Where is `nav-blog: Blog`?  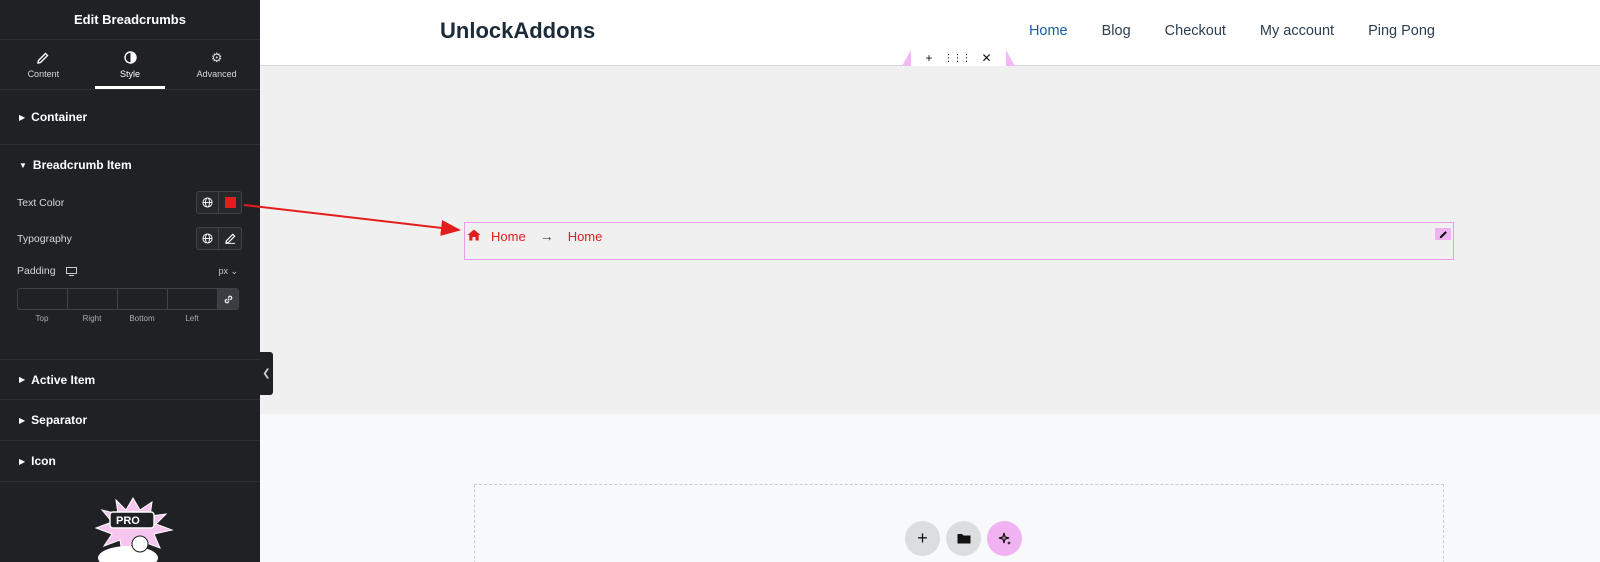
nav-blog: Blog is located at coordinates (1116, 31).